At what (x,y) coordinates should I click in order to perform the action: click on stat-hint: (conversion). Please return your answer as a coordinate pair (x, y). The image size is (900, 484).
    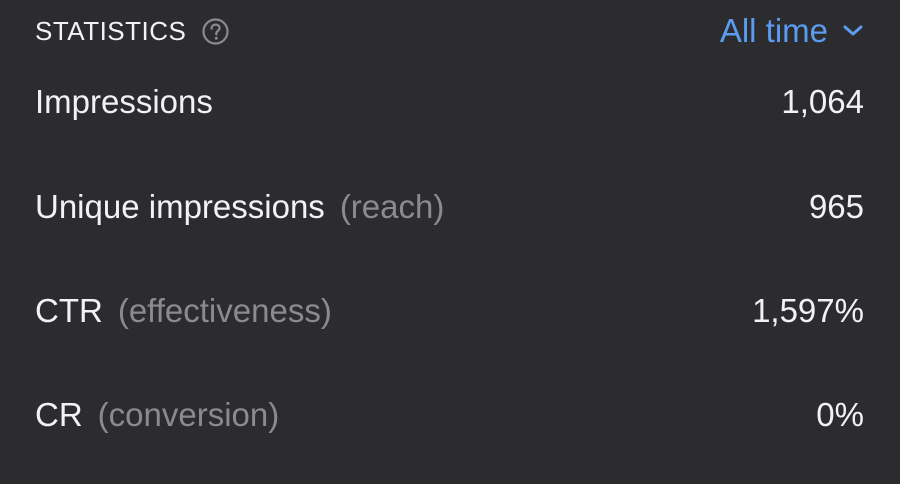
    Looking at the image, I should click on (188, 414).